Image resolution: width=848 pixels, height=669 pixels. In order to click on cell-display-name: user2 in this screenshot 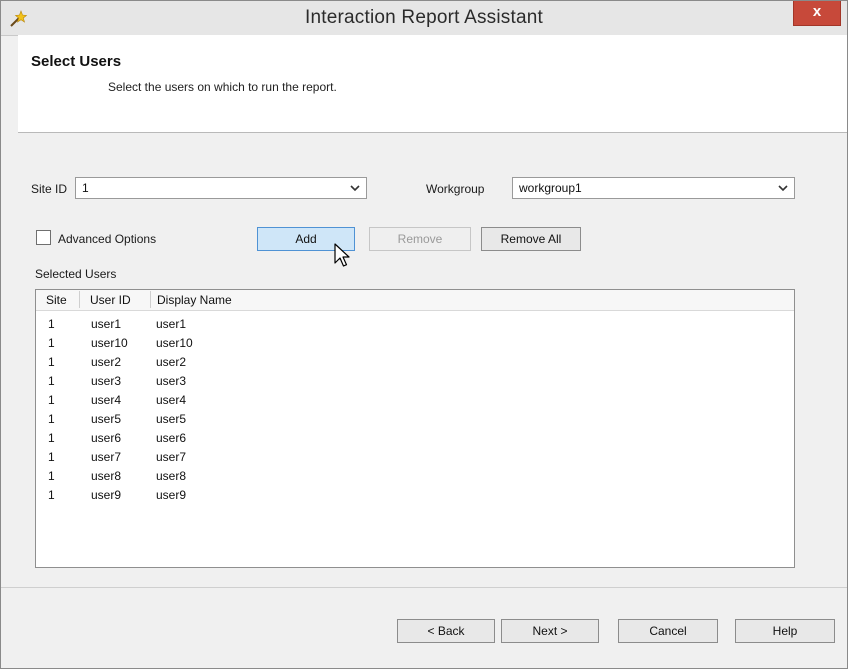, I will do `click(171, 362)`.